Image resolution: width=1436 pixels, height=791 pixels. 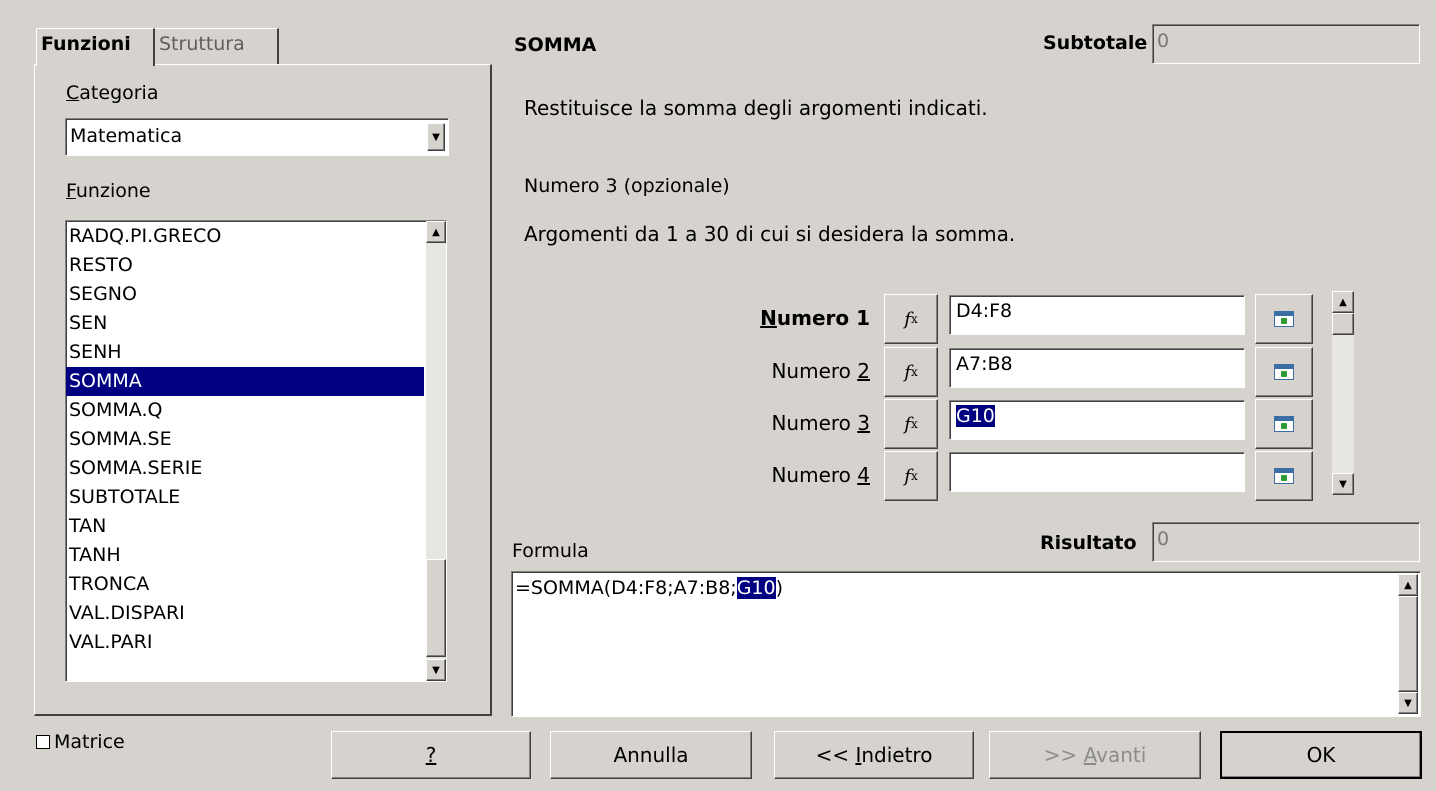 I want to click on formula-label: Formula, so click(x=550, y=551).